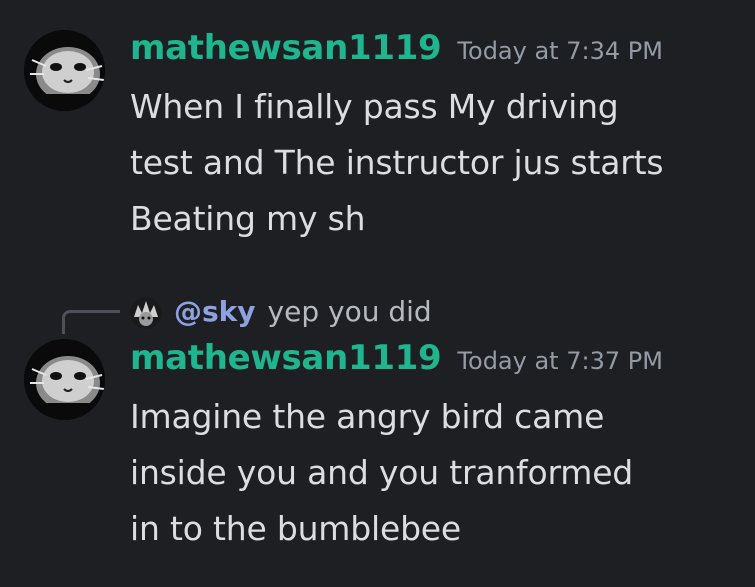 The height and width of the screenshot is (587, 755). I want to click on reply-mention: @sky, so click(215, 311).